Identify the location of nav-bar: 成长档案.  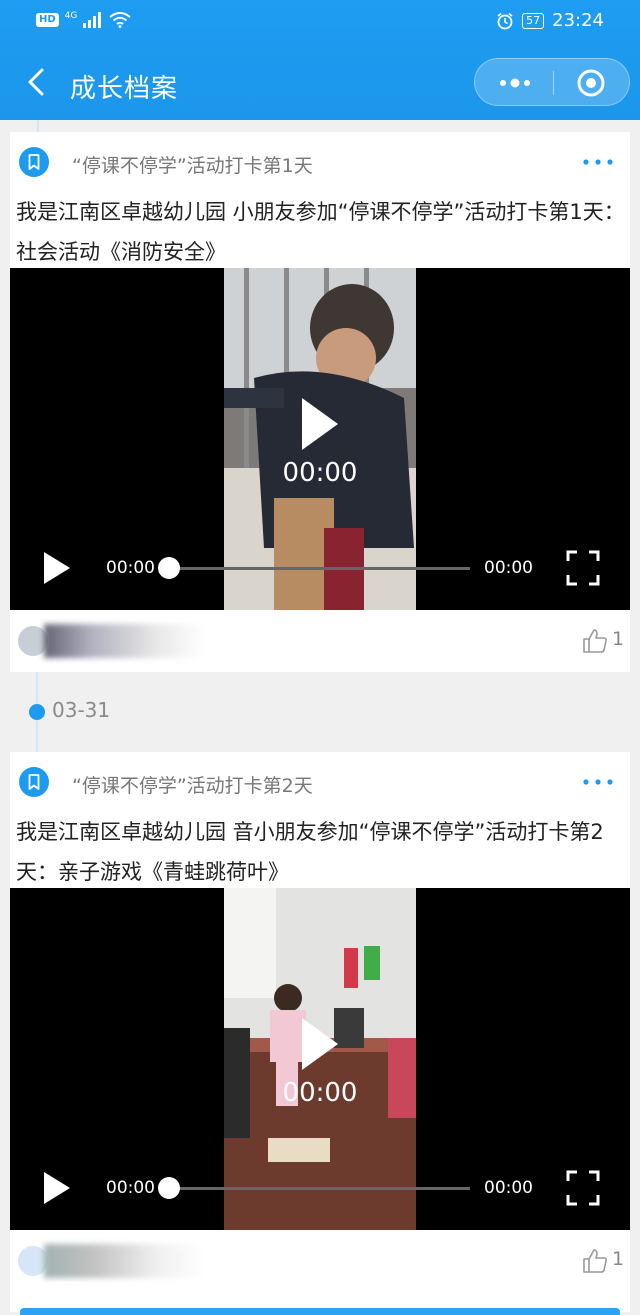
(320, 83).